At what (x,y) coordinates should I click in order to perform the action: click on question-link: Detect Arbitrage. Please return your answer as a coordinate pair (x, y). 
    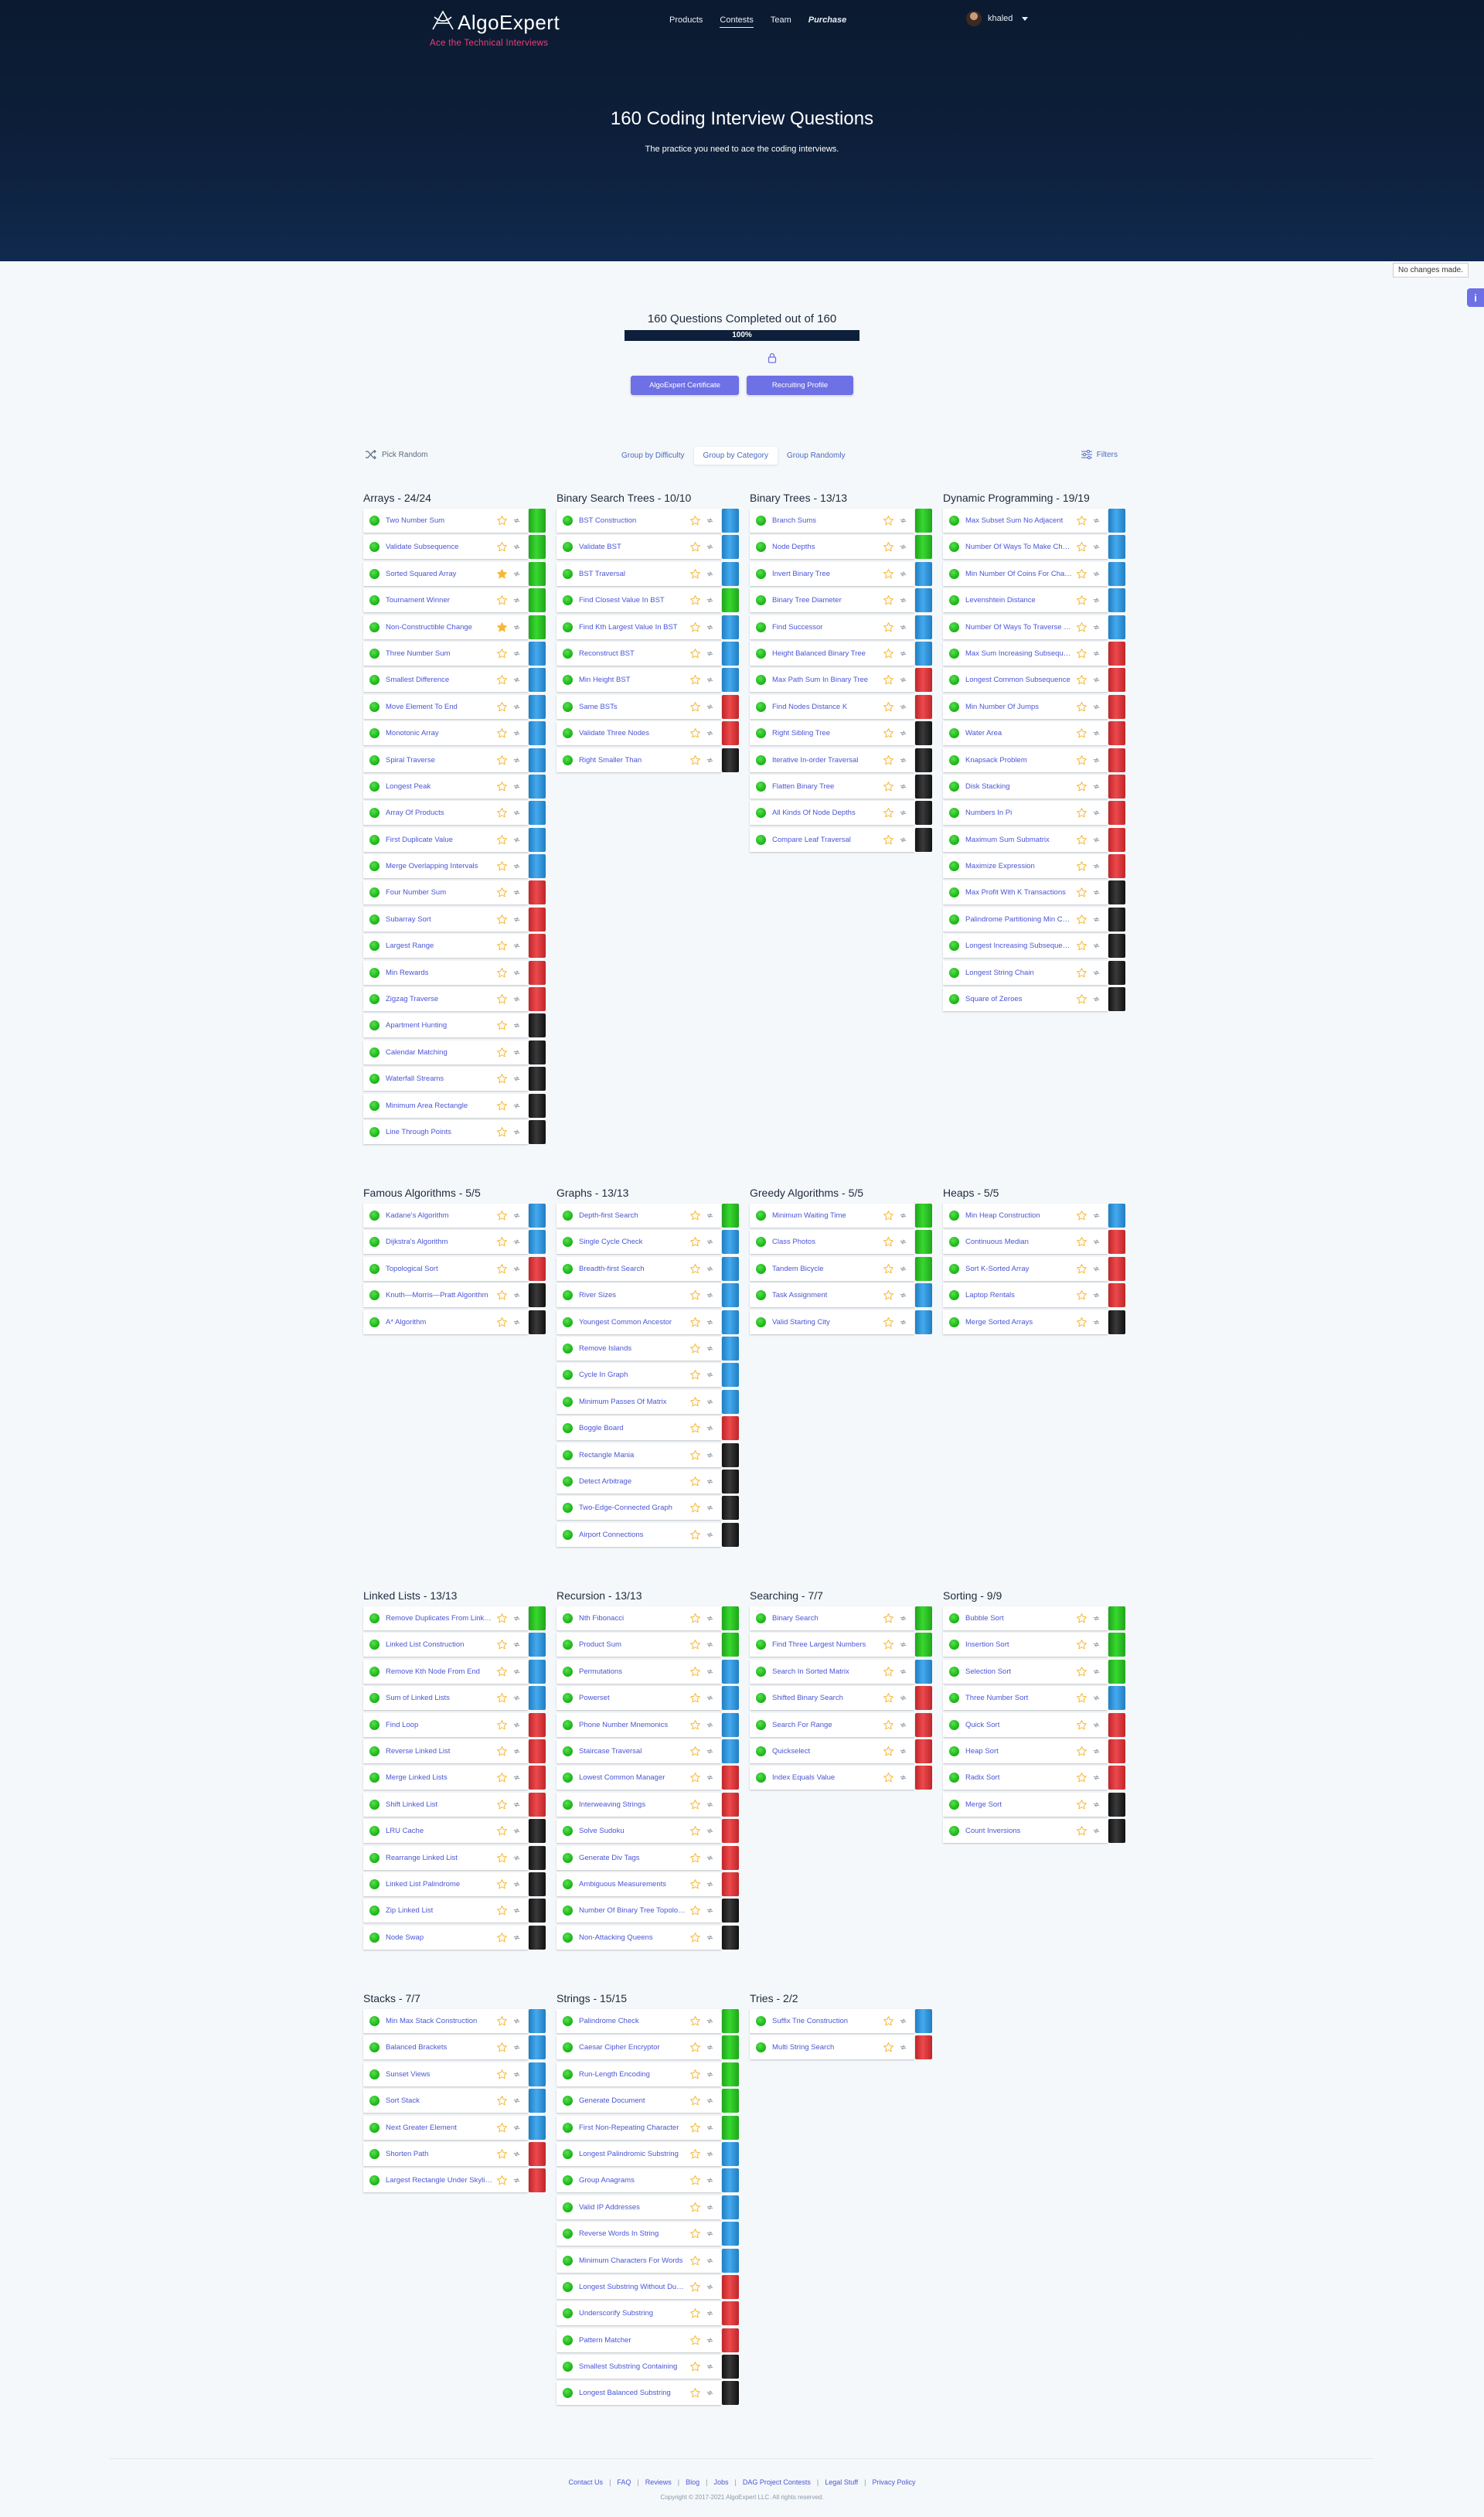
    Looking at the image, I should click on (632, 1481).